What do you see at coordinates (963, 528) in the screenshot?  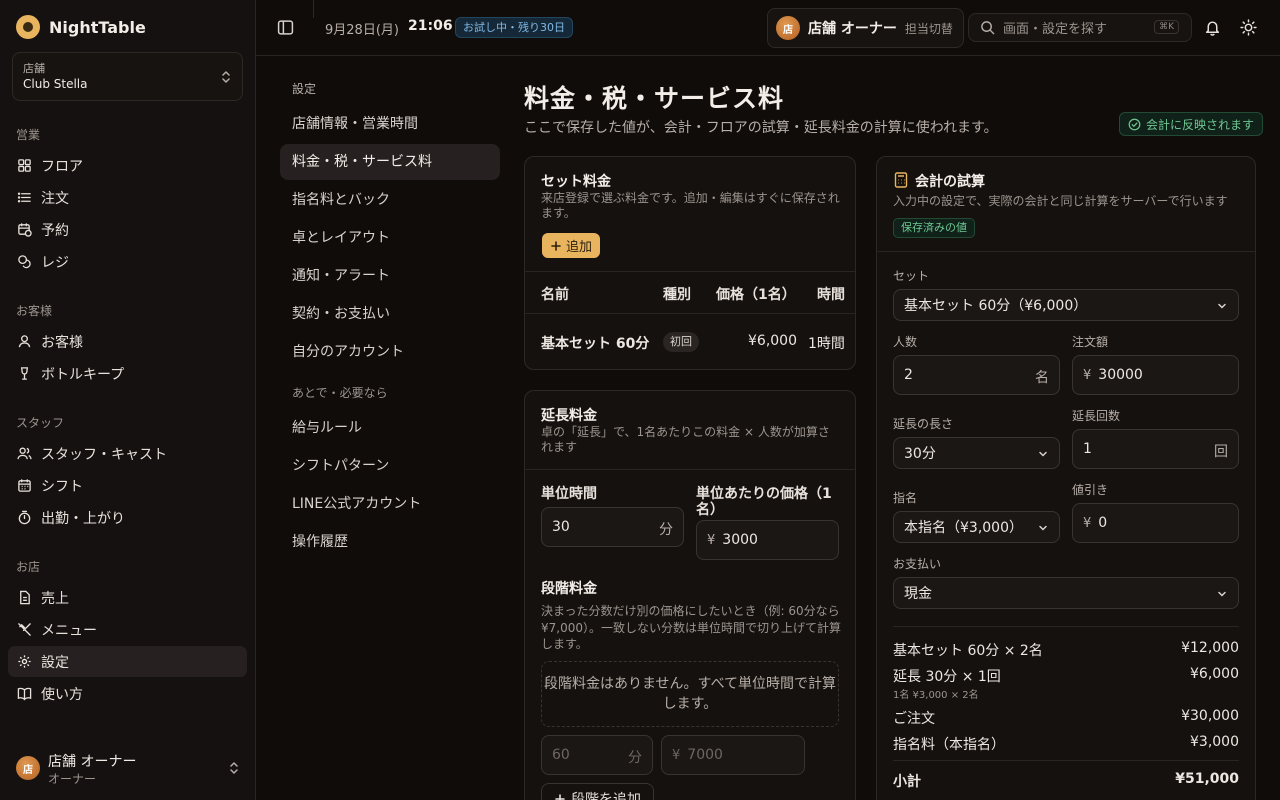 I see `nomination-value: 本指名（¥3,000）` at bounding box center [963, 528].